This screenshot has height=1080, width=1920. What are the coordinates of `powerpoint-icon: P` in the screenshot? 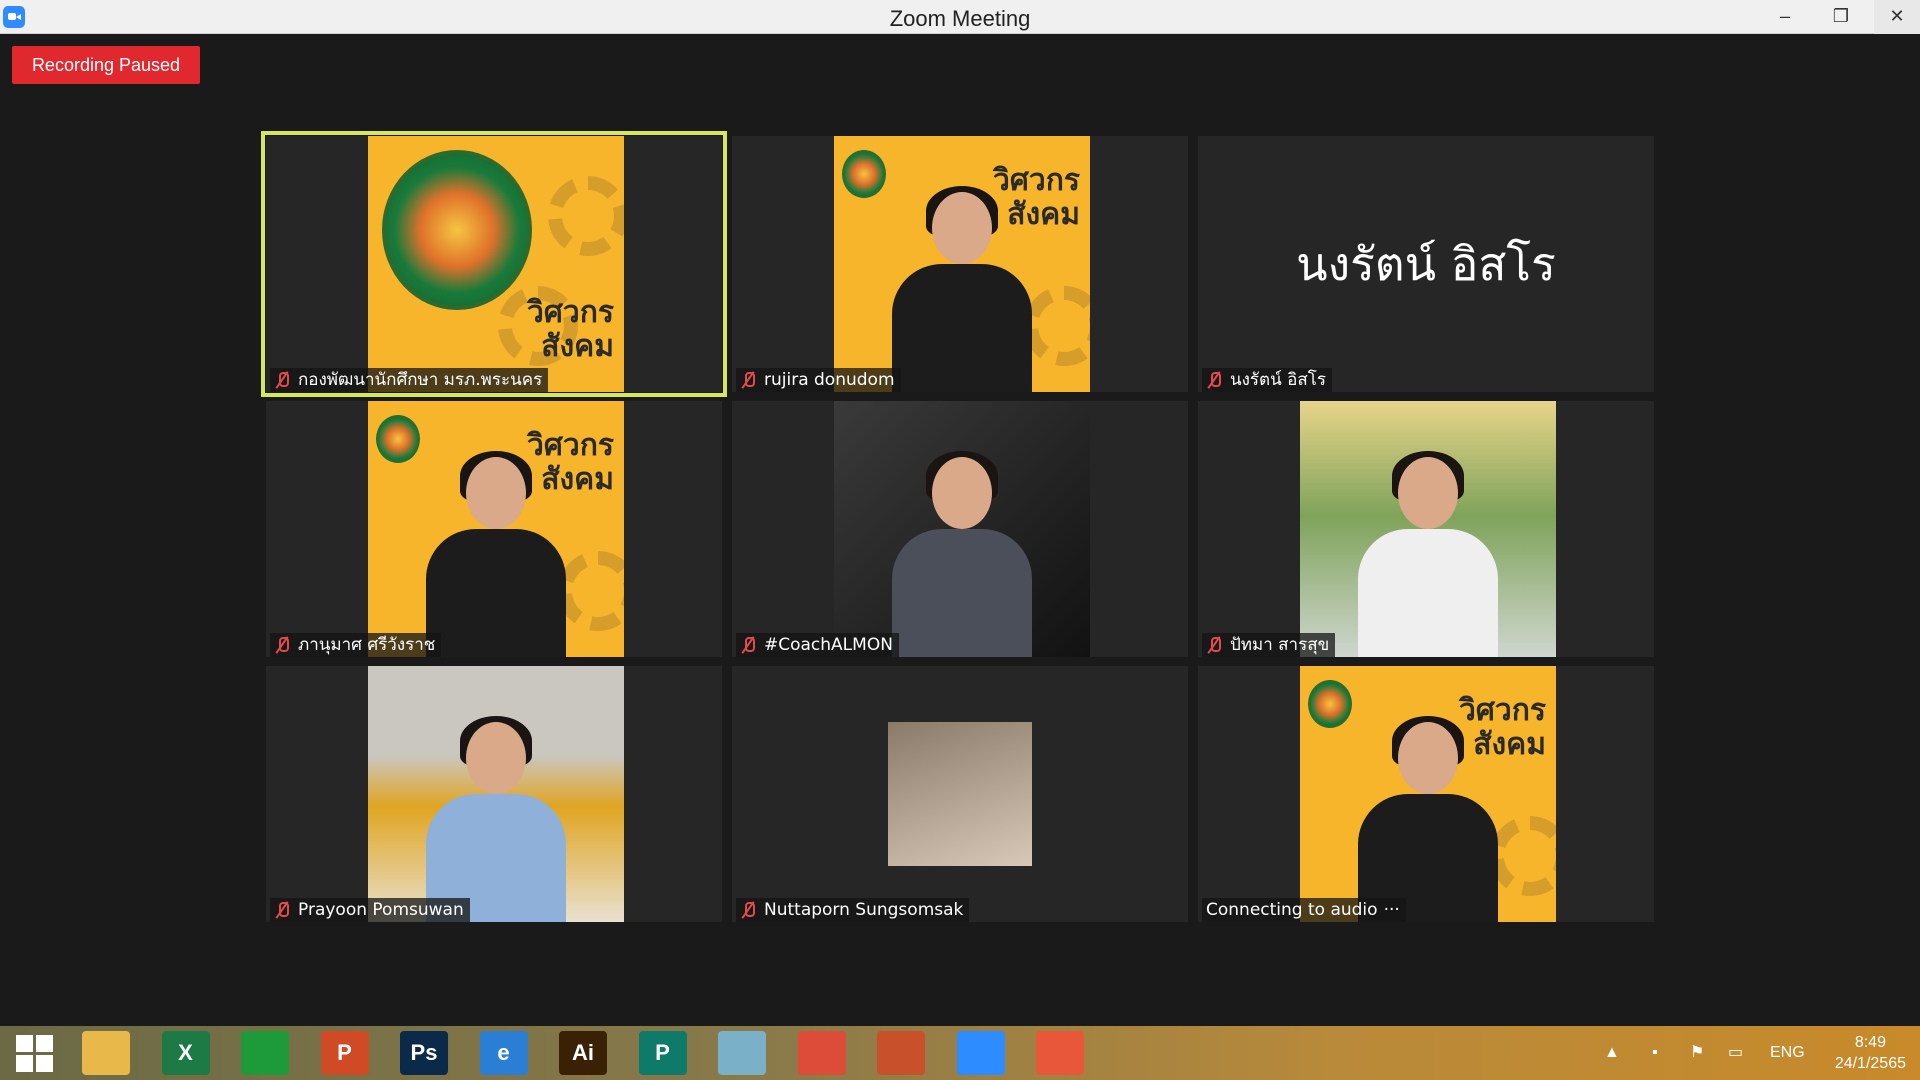 It's located at (344, 1053).